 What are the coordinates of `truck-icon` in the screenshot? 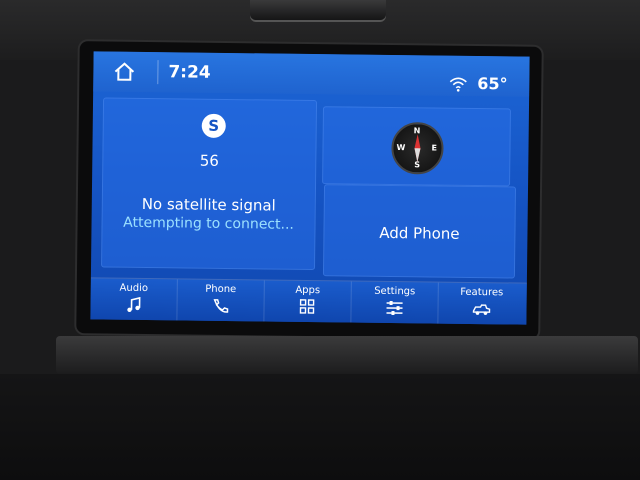 It's located at (481, 309).